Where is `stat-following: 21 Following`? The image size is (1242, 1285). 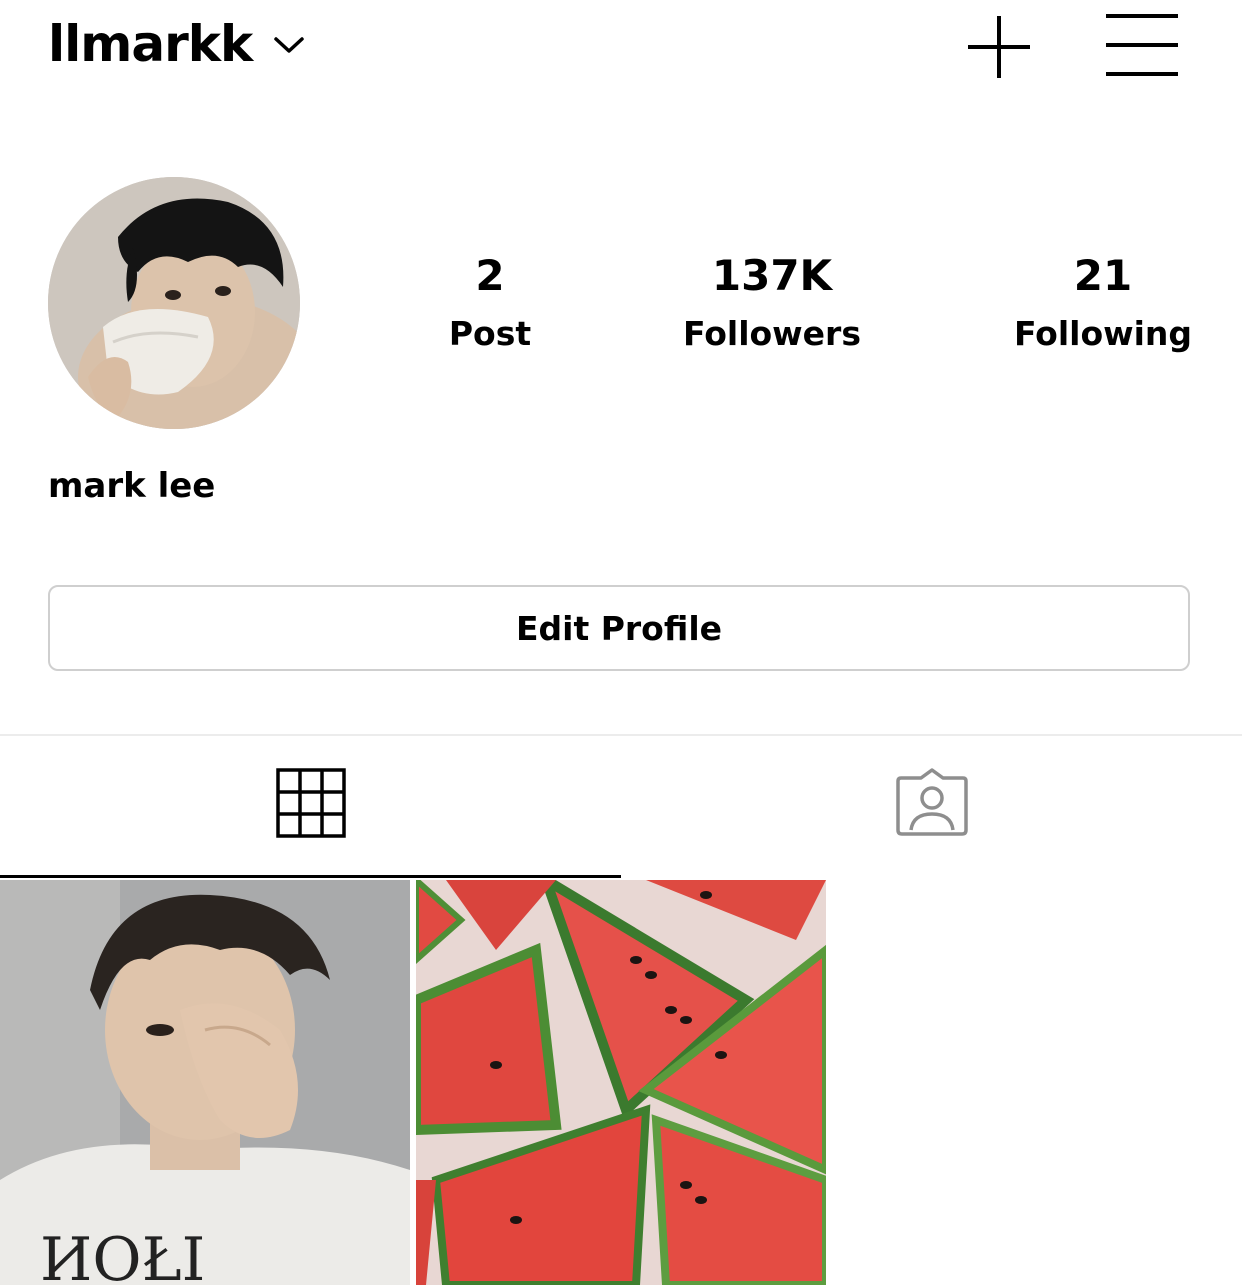
stat-following: 21 Following is located at coordinates (1103, 306).